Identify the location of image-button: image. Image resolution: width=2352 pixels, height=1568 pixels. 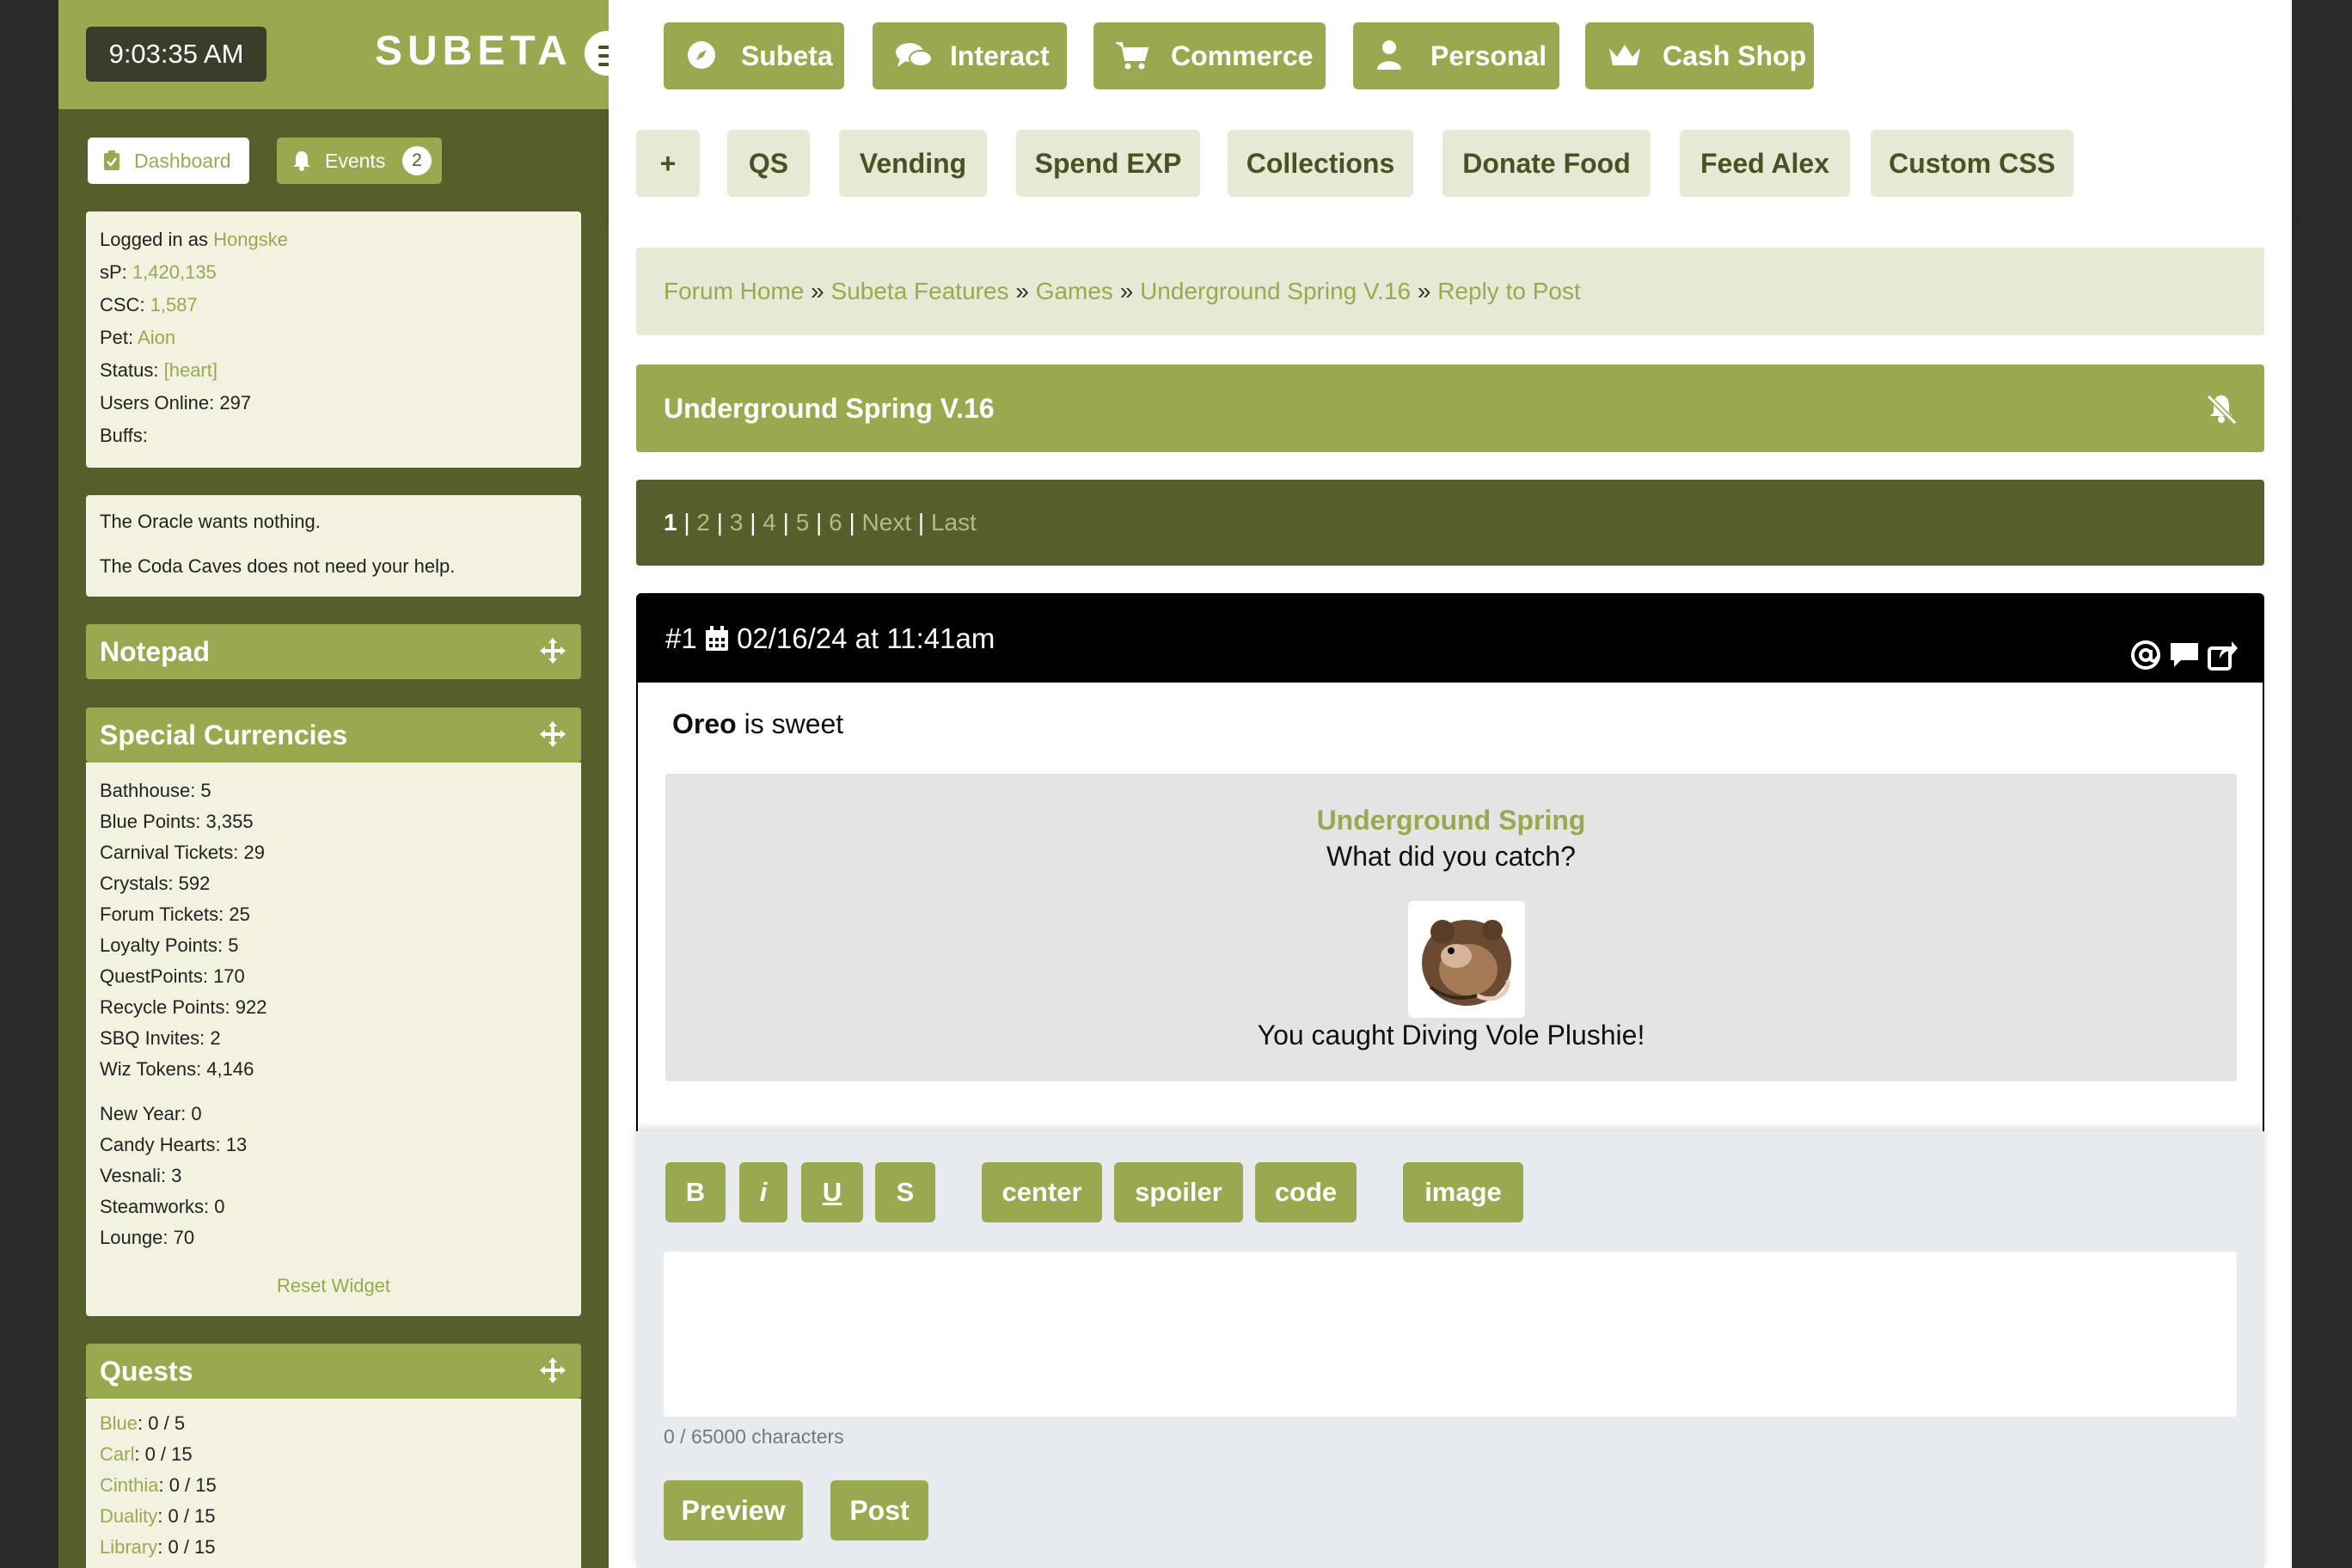
(1463, 1192).